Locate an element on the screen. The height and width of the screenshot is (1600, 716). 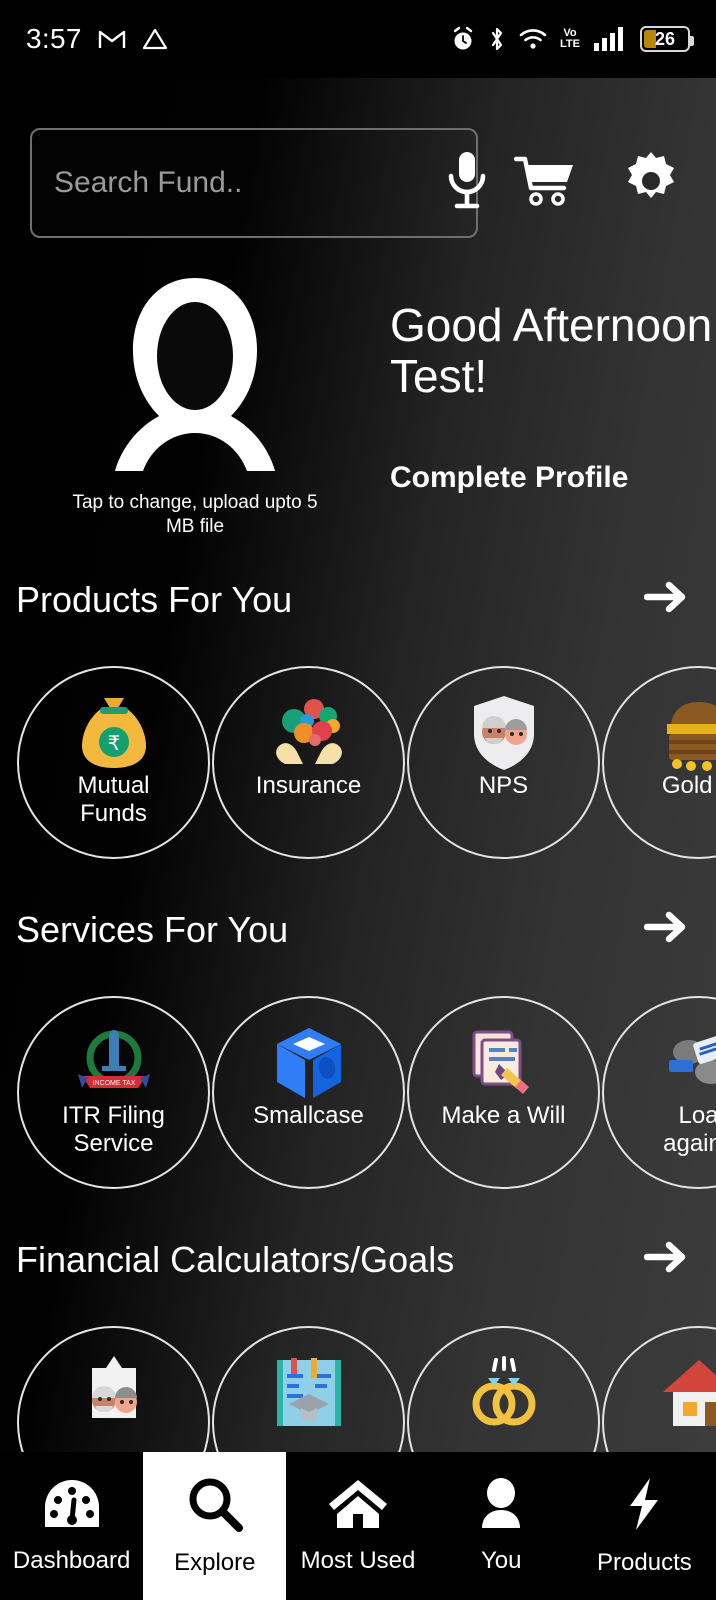
service-item: Loa agains is located at coordinates (658, 1092).